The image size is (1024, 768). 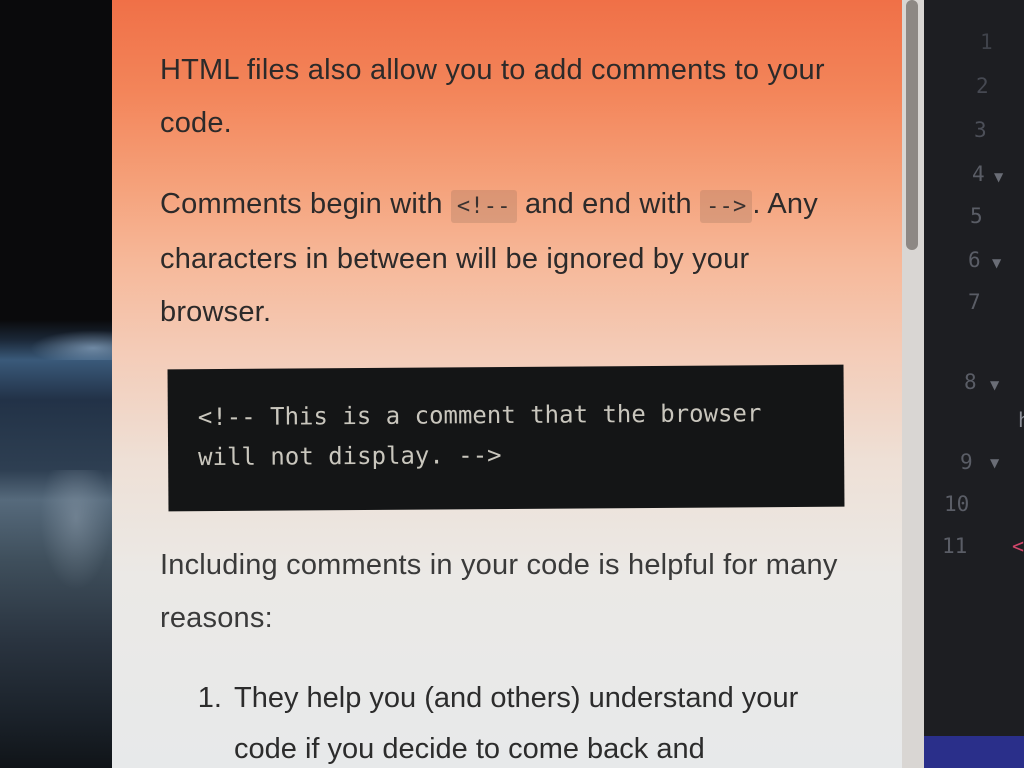 I want to click on code-fragment: <, so click(x=1018, y=546).